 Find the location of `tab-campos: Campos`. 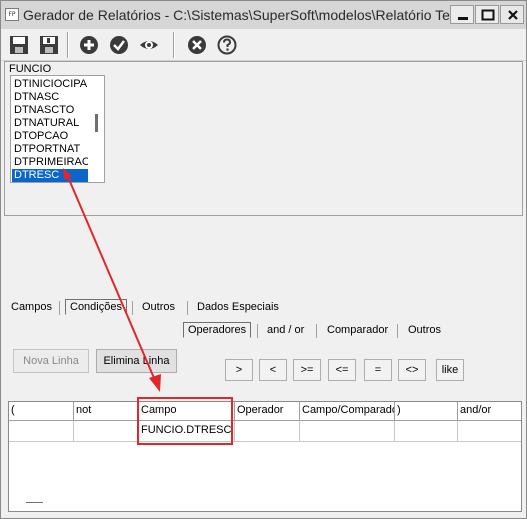

tab-campos: Campos is located at coordinates (31, 308).